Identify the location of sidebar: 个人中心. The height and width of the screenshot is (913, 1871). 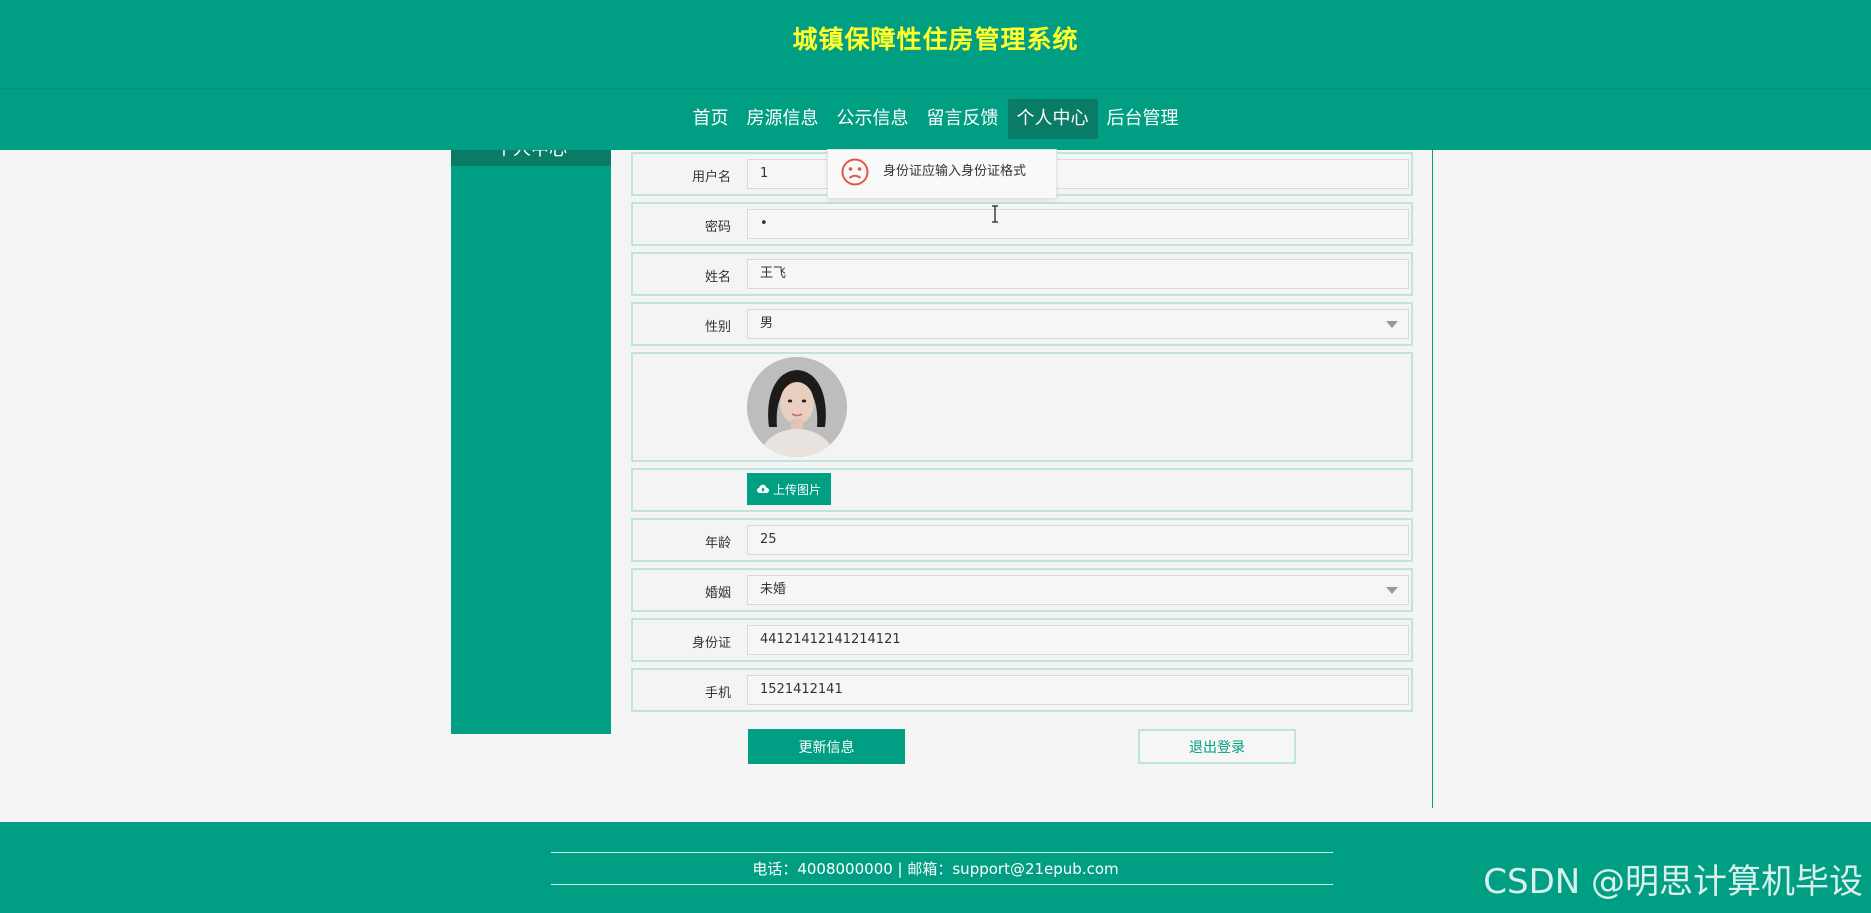
(531, 442).